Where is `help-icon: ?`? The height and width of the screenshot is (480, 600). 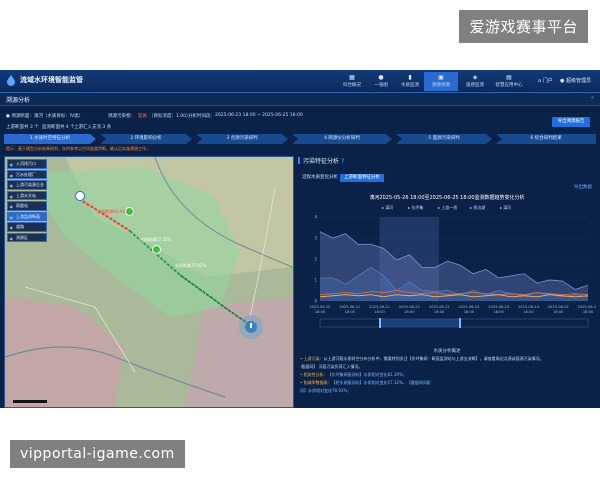
help-icon: ? is located at coordinates (342, 161).